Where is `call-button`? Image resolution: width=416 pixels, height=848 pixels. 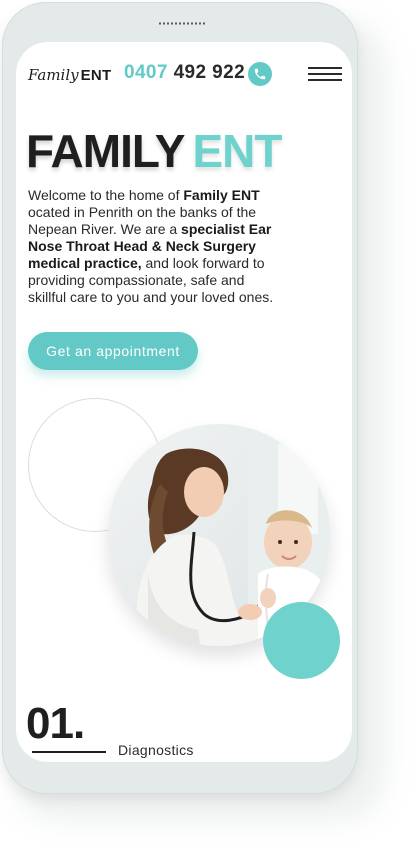
call-button is located at coordinates (260, 74).